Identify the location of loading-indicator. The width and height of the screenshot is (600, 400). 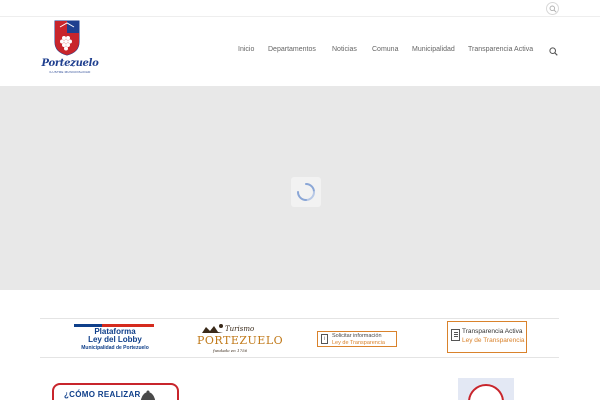
(306, 192).